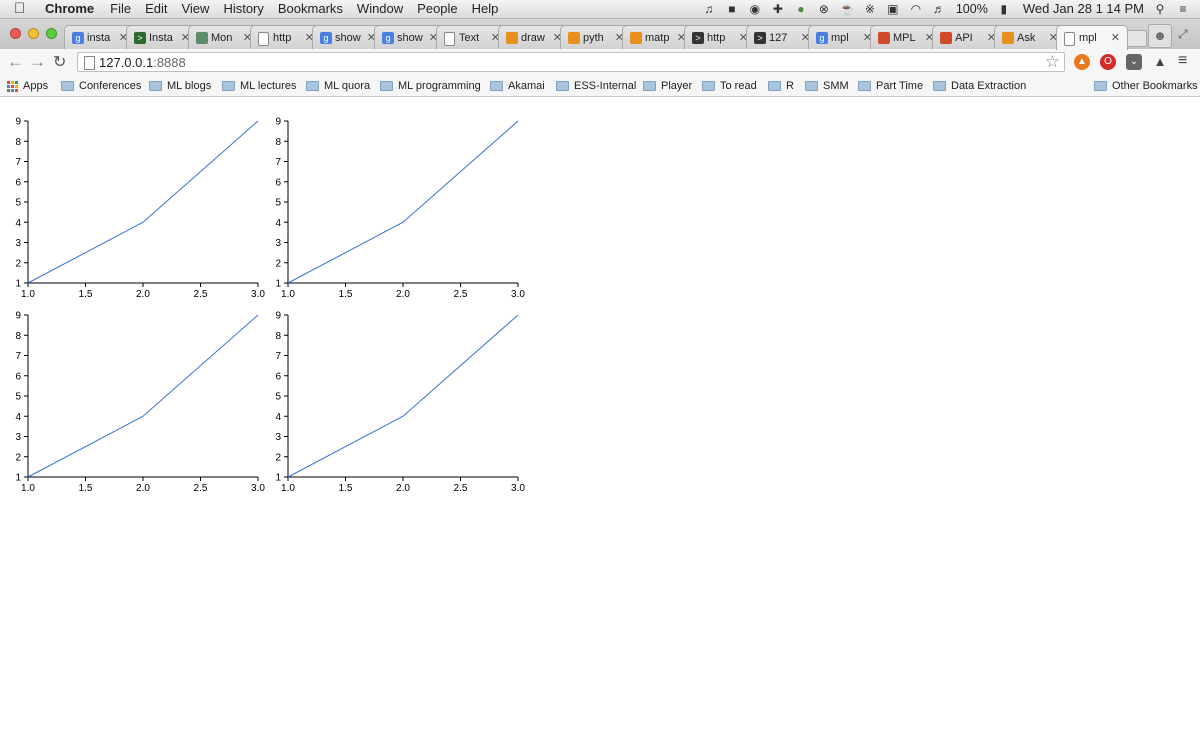 The width and height of the screenshot is (1200, 750). What do you see at coordinates (1160, 62) in the screenshot?
I see `graduation-cap-icon: ▲` at bounding box center [1160, 62].